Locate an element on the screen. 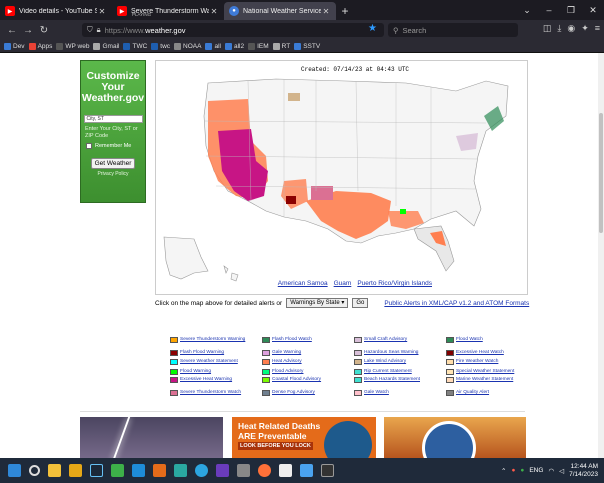  lightning-promo is located at coordinates (151, 437).